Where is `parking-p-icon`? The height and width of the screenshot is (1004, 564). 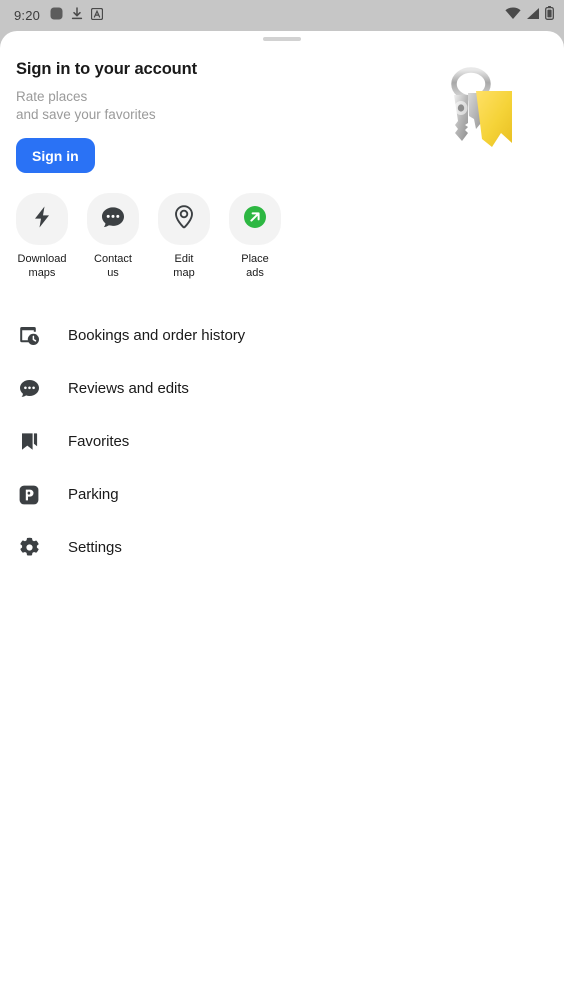
parking-p-icon is located at coordinates (29, 495).